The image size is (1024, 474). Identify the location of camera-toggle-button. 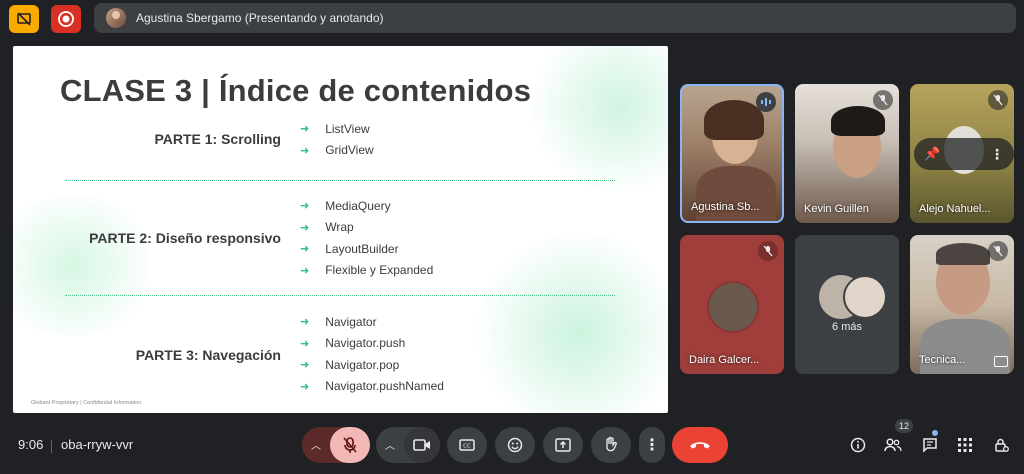
(422, 445).